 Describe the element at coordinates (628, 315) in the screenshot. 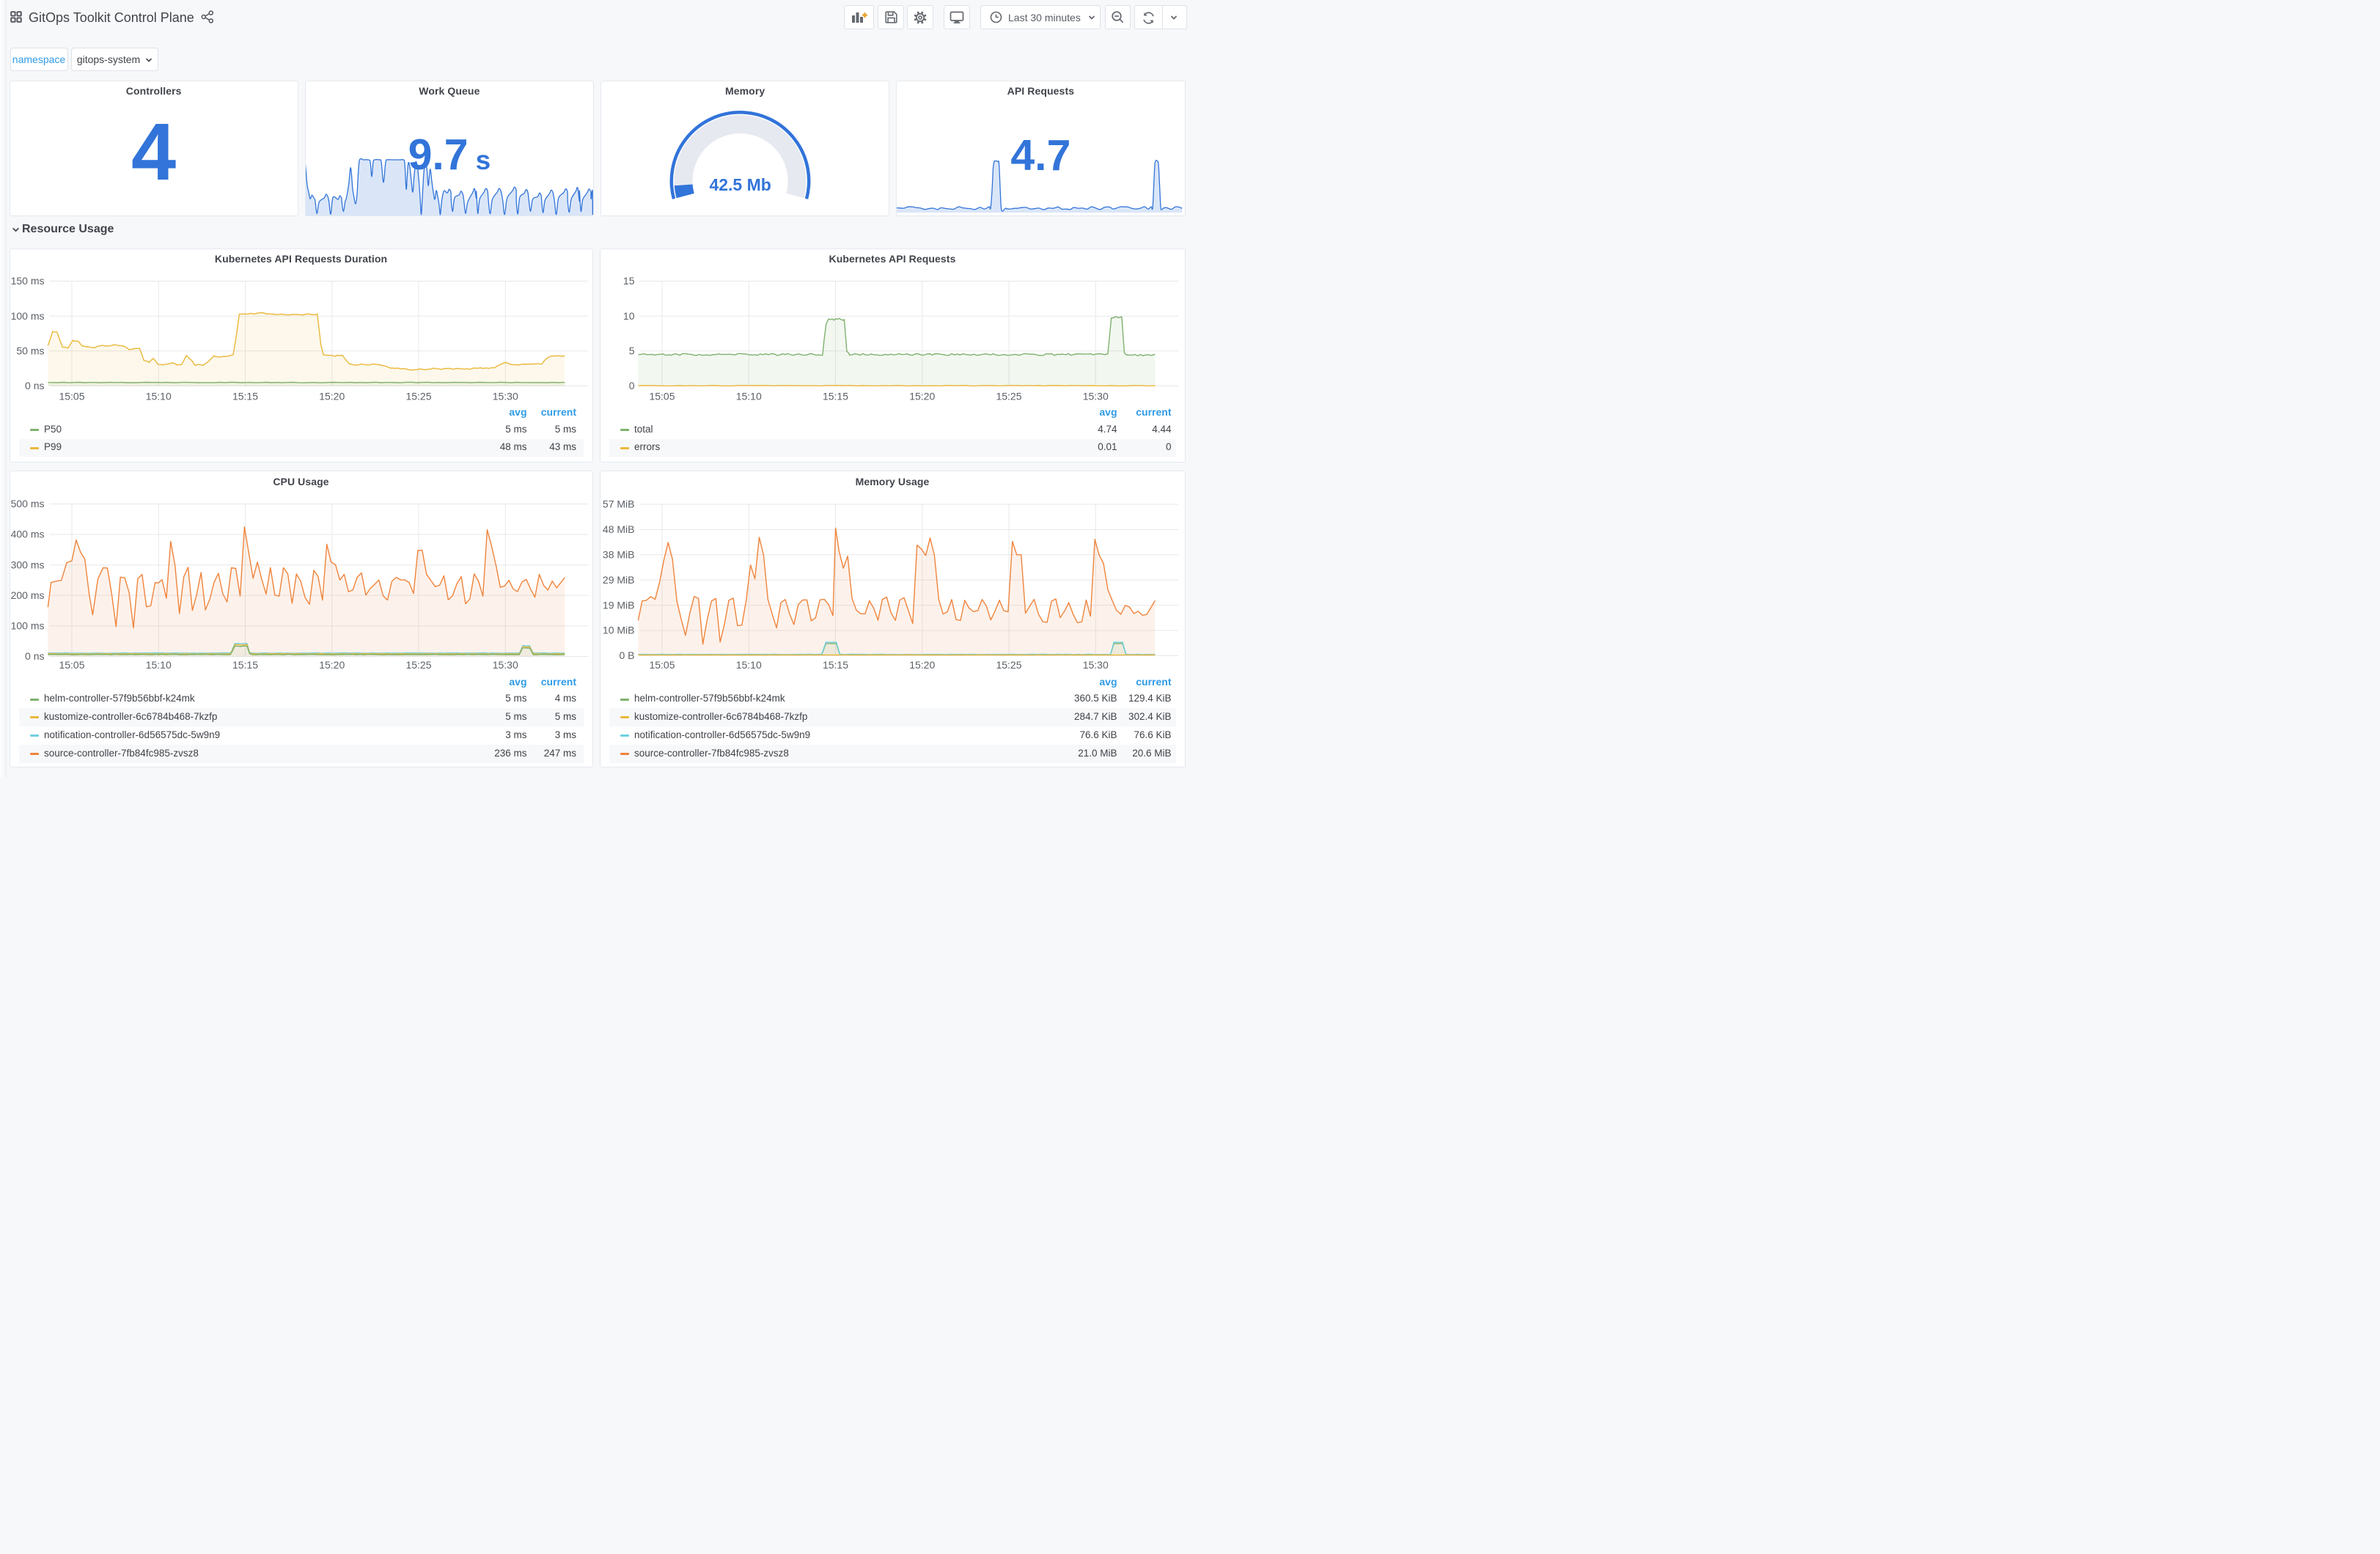

I see `svg-text: 10` at that location.